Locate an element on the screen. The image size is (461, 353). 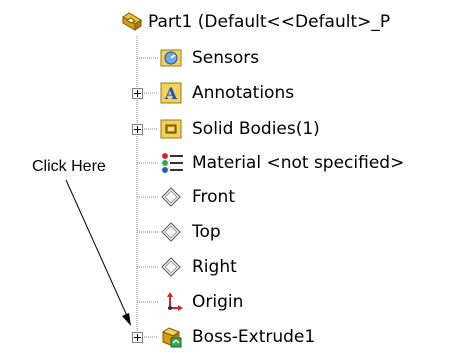
tree-item-front-plane: Front is located at coordinates (230, 197).